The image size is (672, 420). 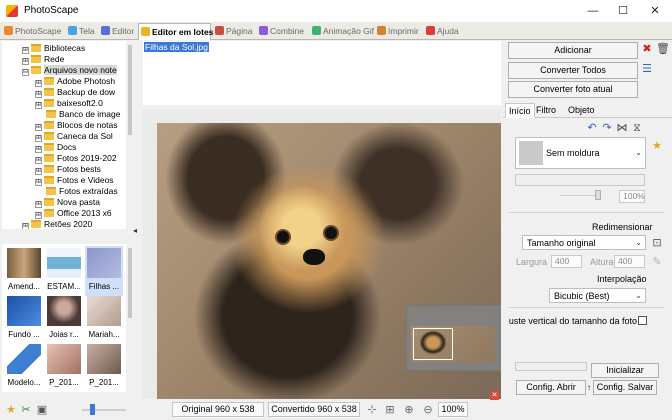 What do you see at coordinates (92, 409) in the screenshot?
I see `thumb-size-slider-thumb` at bounding box center [92, 409].